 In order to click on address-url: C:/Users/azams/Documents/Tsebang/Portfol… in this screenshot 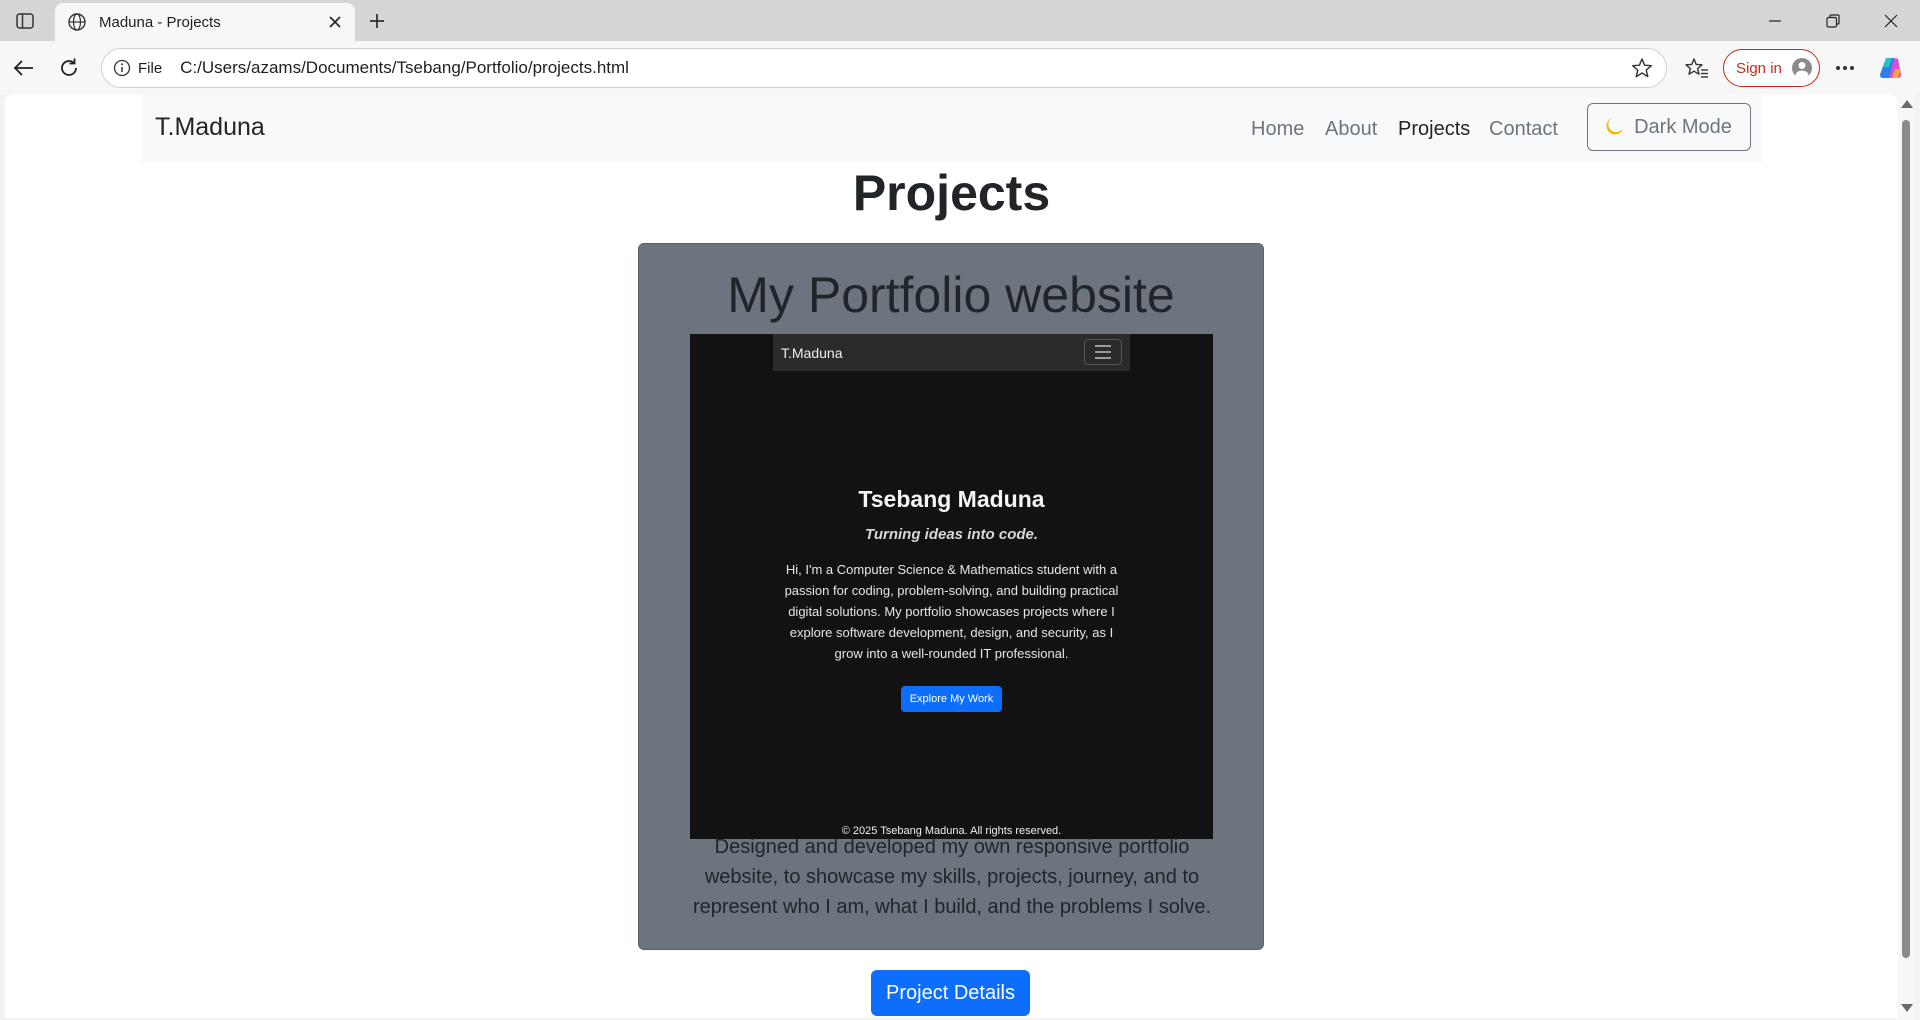, I will do `click(903, 68)`.